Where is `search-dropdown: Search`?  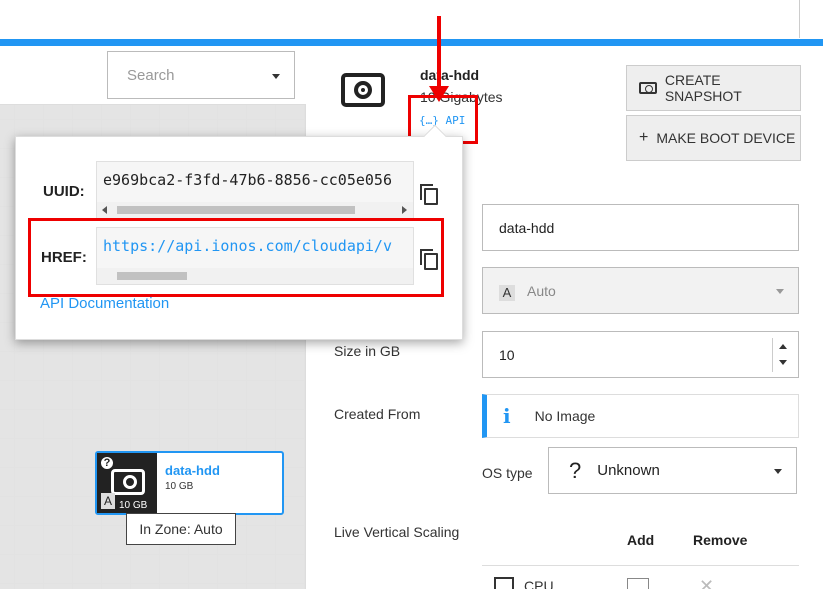
search-dropdown: Search is located at coordinates (201, 75).